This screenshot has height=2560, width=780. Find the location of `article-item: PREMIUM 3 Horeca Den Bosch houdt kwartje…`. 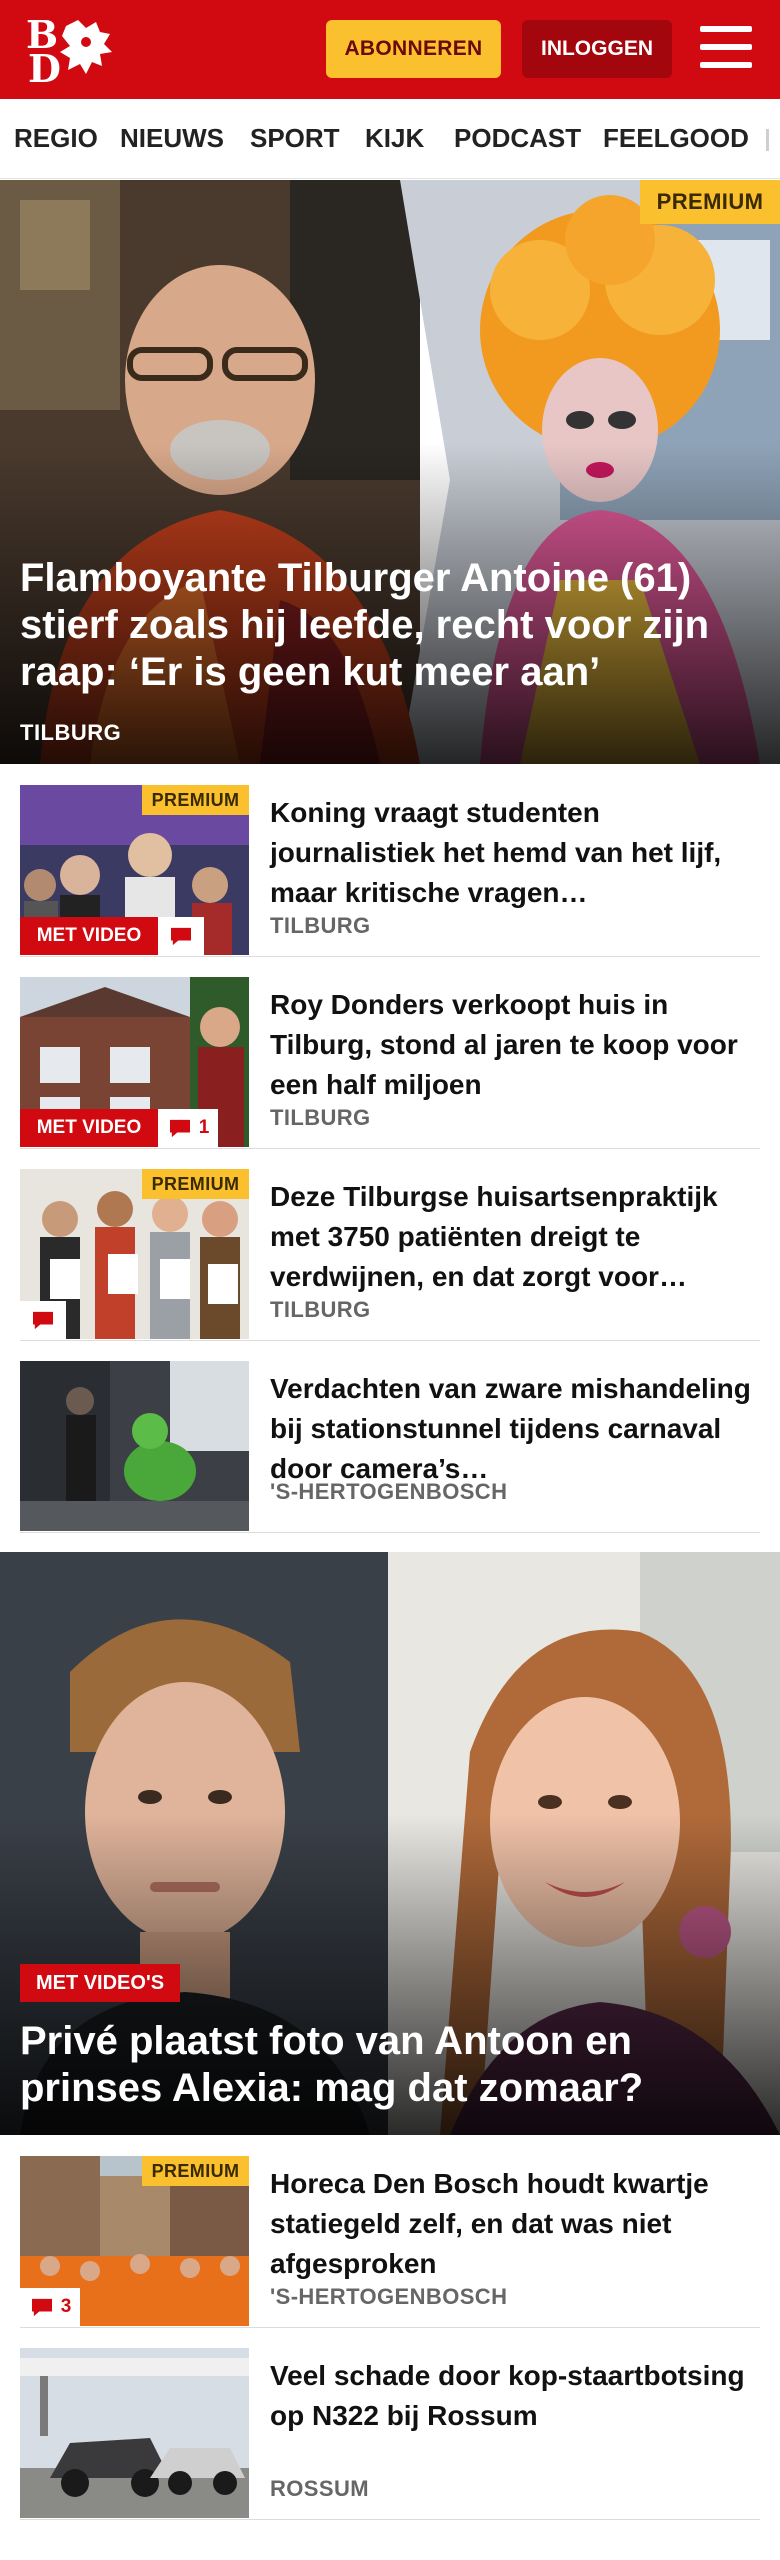

article-item: PREMIUM 3 Horeca Den Bosch houdt kwartje… is located at coordinates (390, 2242).